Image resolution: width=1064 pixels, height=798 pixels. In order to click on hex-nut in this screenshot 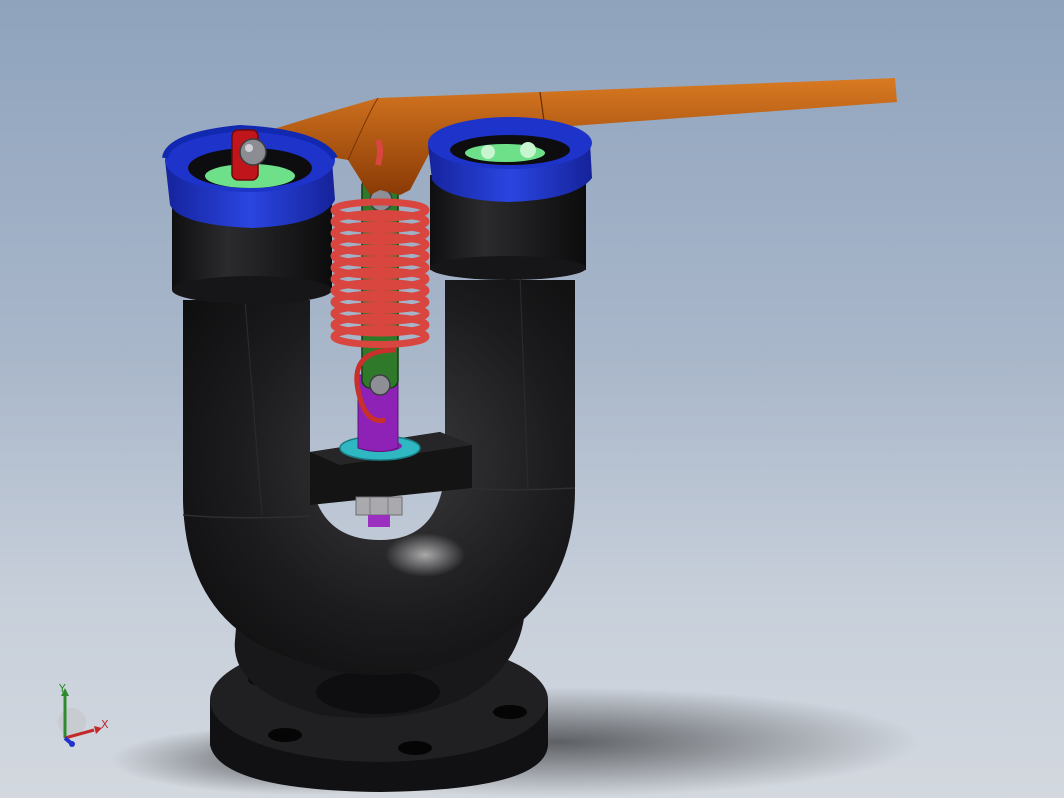, I will do `click(379, 511)`.